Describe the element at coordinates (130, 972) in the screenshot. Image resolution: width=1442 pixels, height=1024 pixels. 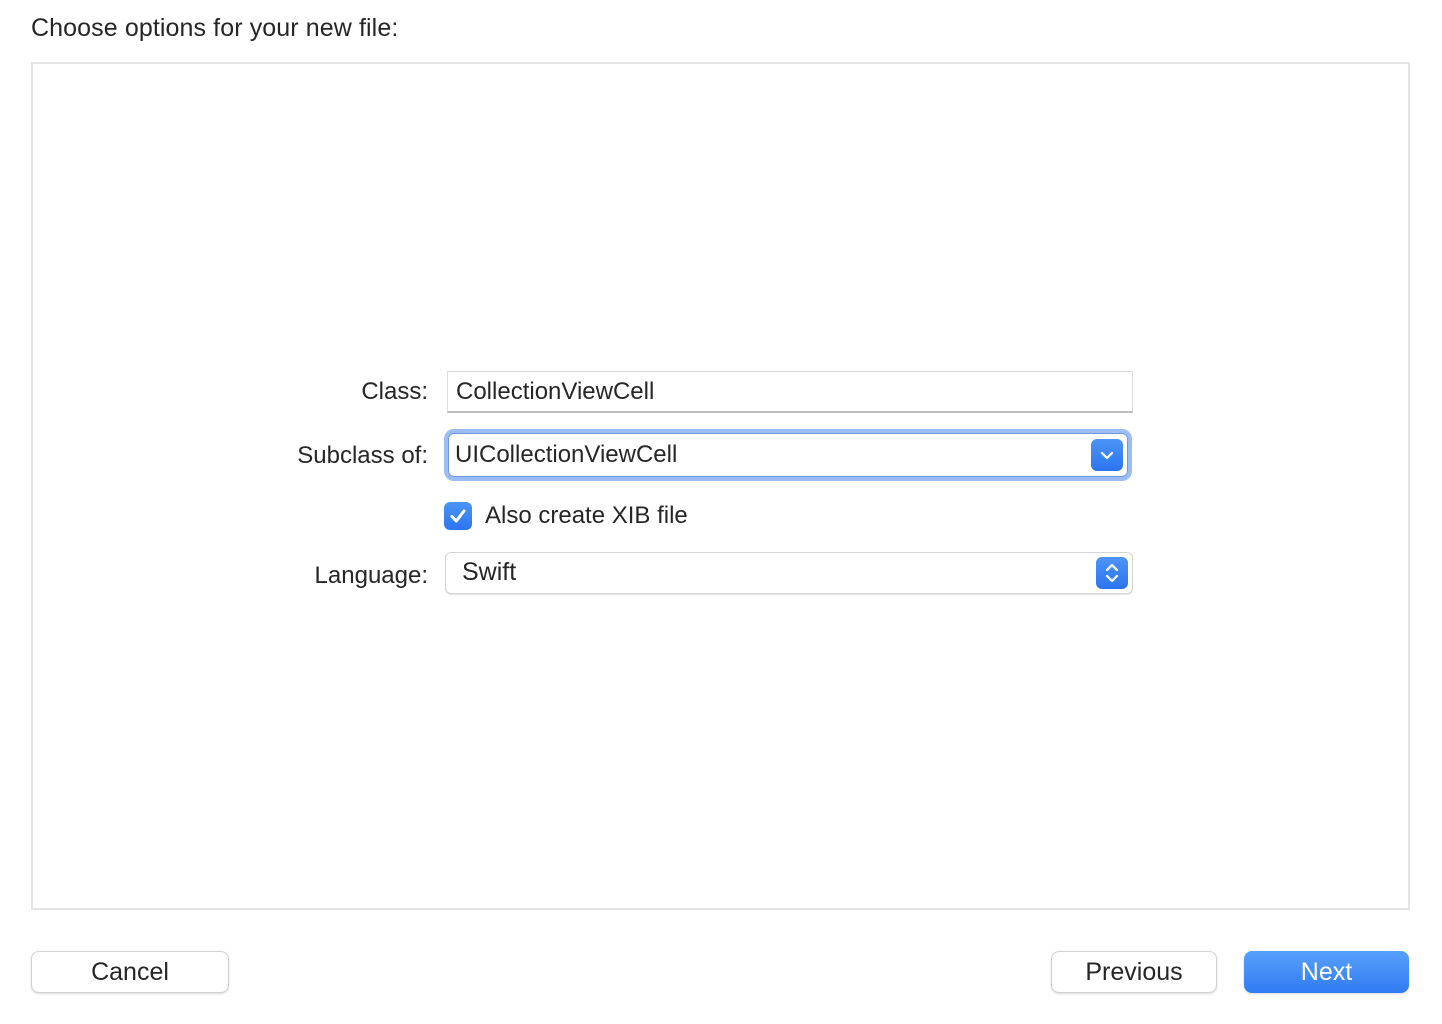
I see `cancel-button: Cancel` at that location.